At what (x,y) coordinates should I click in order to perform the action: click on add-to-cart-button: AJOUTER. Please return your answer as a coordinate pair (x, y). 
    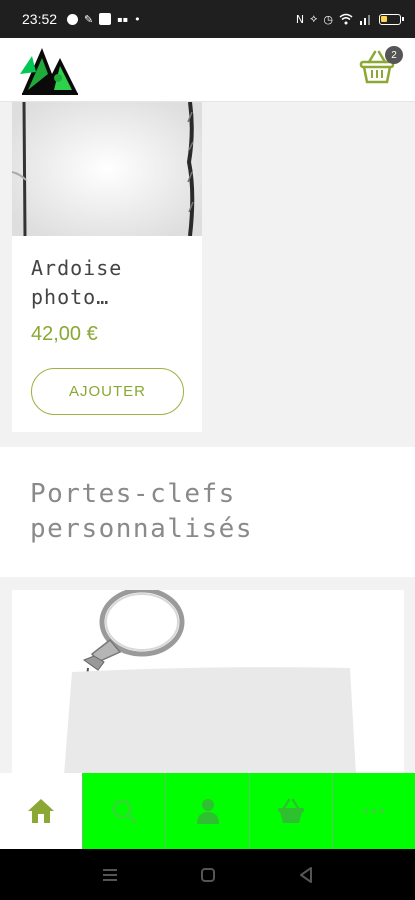
    Looking at the image, I should click on (107, 391).